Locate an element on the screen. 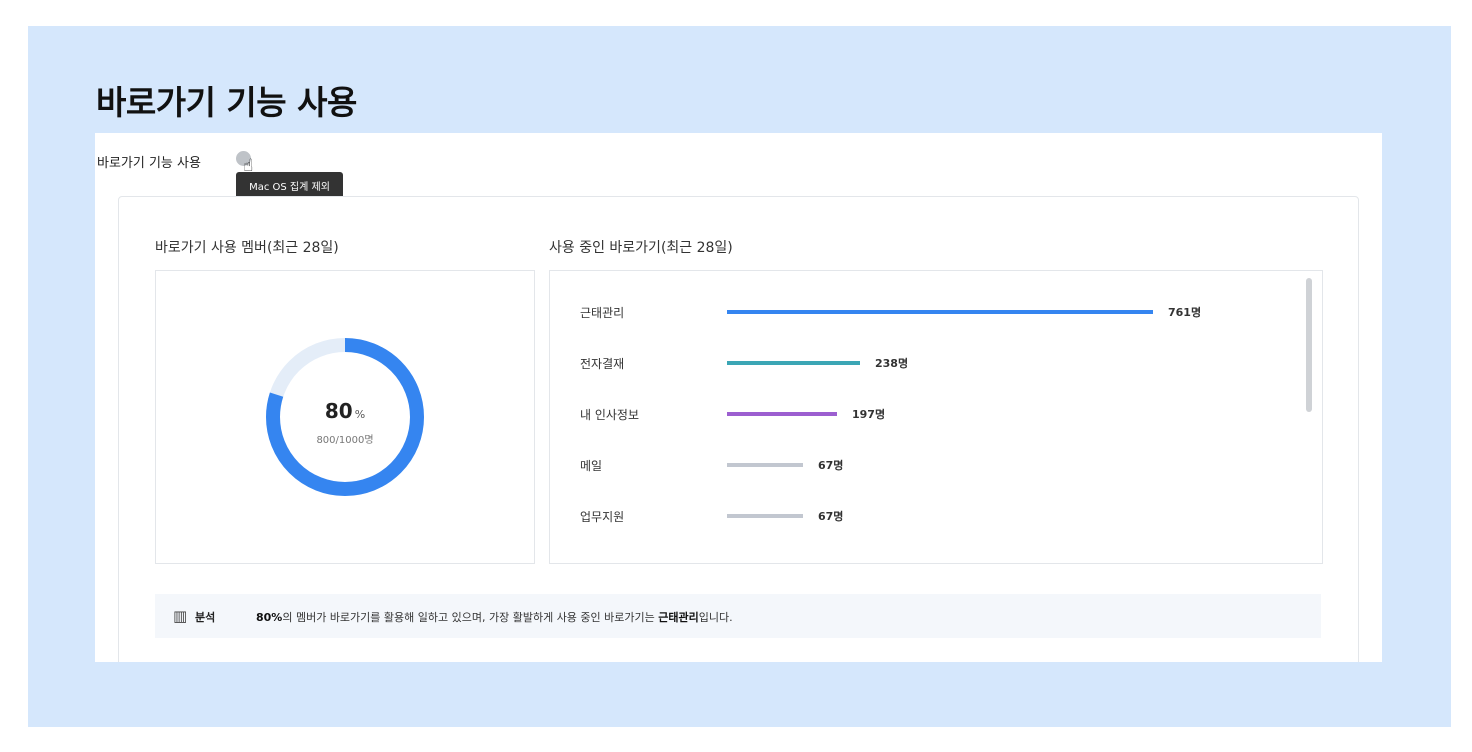  page-title: 바로가기 기능 사용 is located at coordinates (226, 102).